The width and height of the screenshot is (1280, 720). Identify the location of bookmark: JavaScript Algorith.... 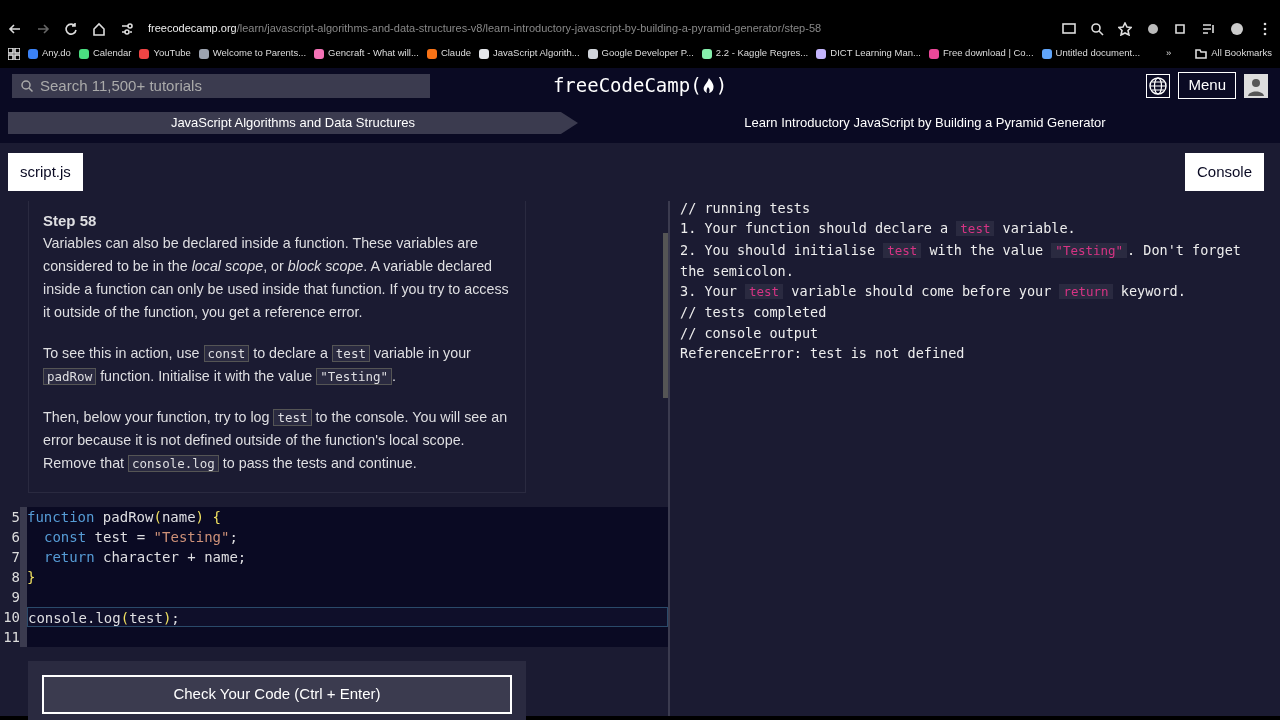
(529, 53).